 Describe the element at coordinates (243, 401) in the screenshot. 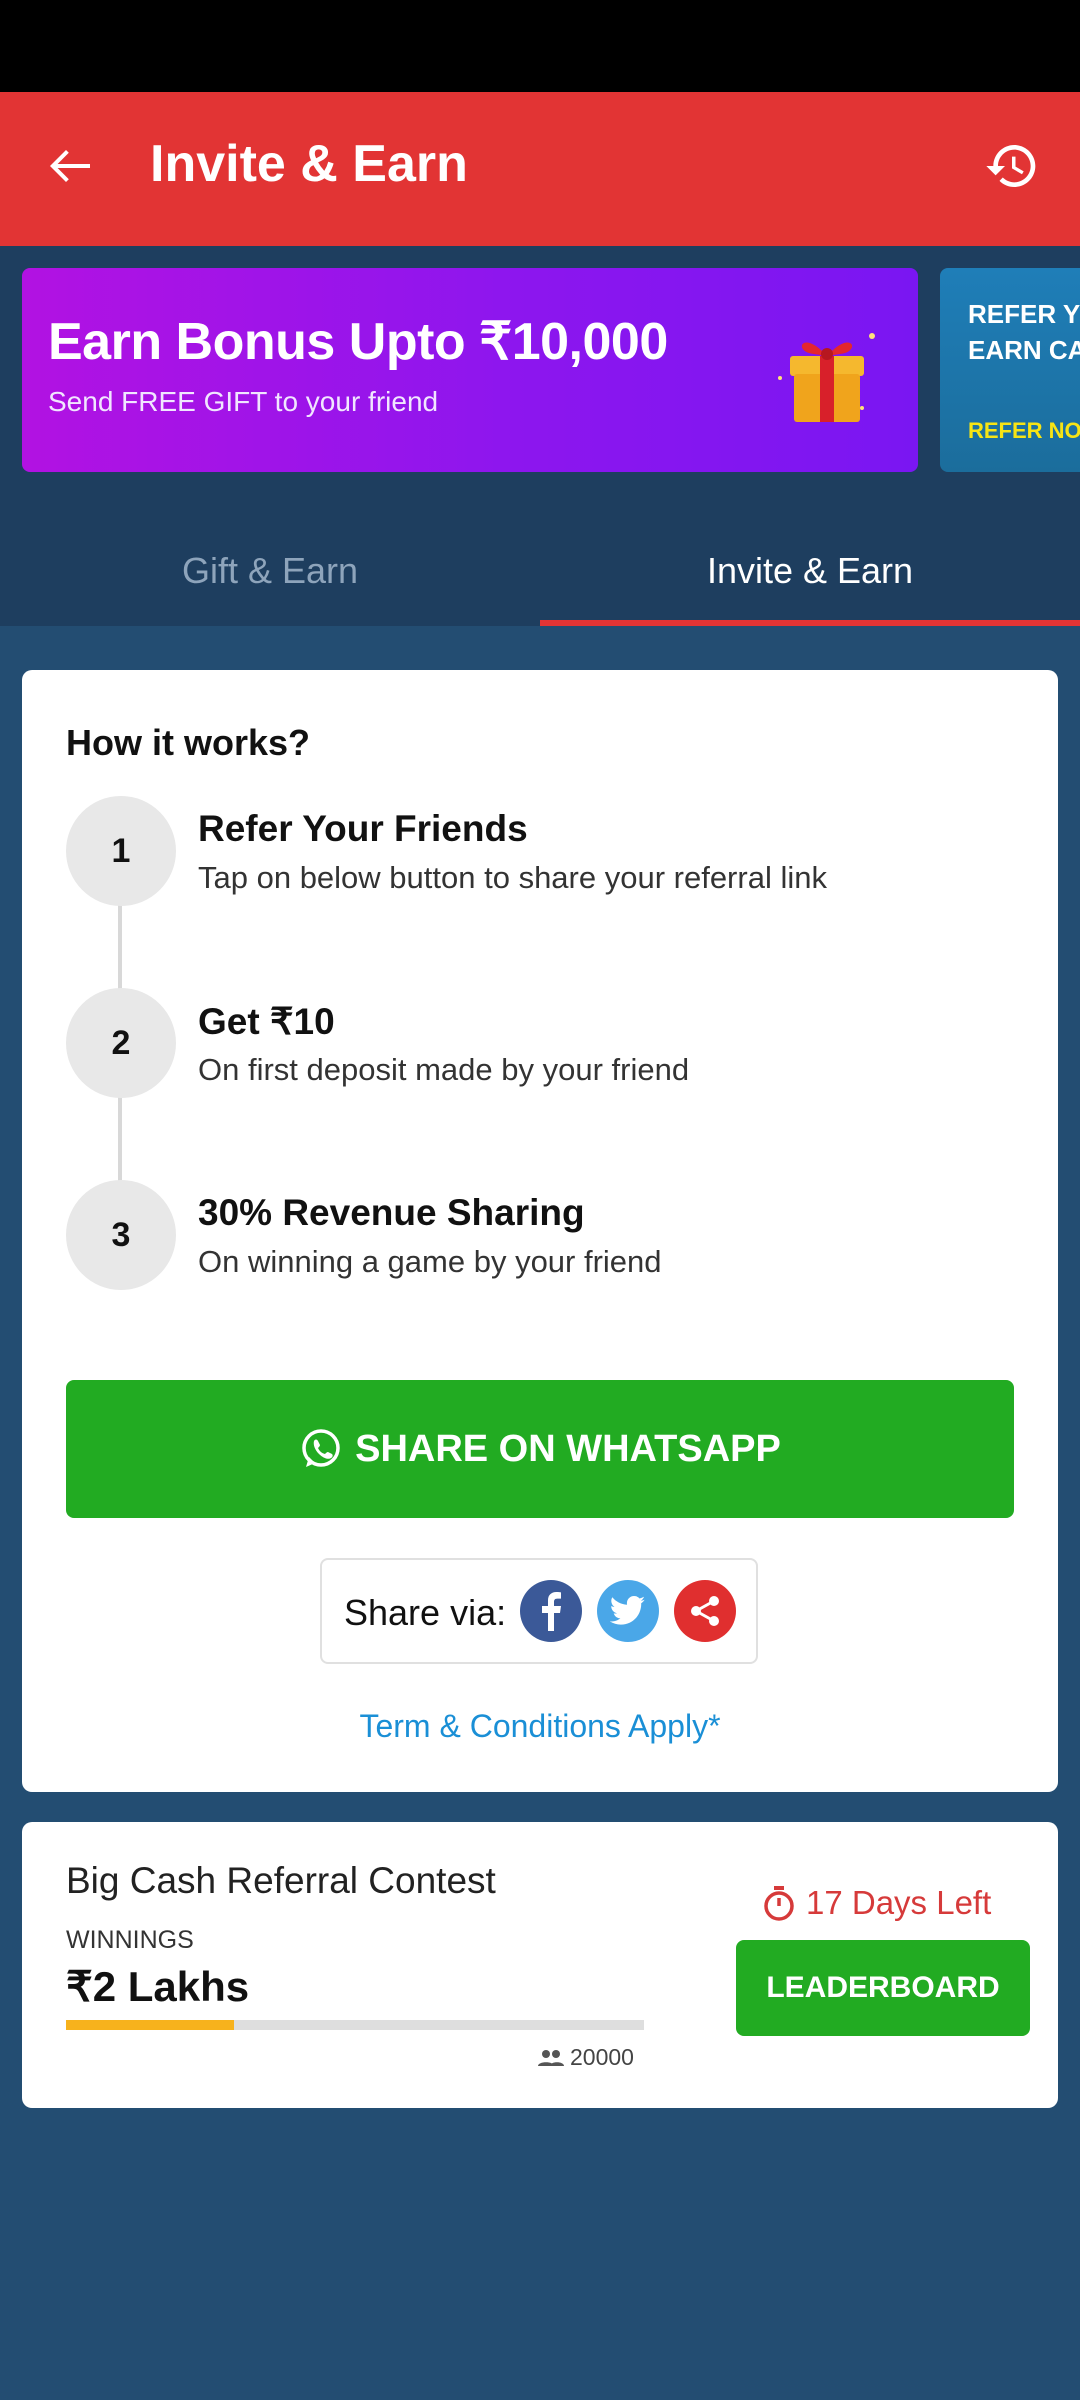

I see `banner-subtext: Send FREE GIFT to your friend` at that location.